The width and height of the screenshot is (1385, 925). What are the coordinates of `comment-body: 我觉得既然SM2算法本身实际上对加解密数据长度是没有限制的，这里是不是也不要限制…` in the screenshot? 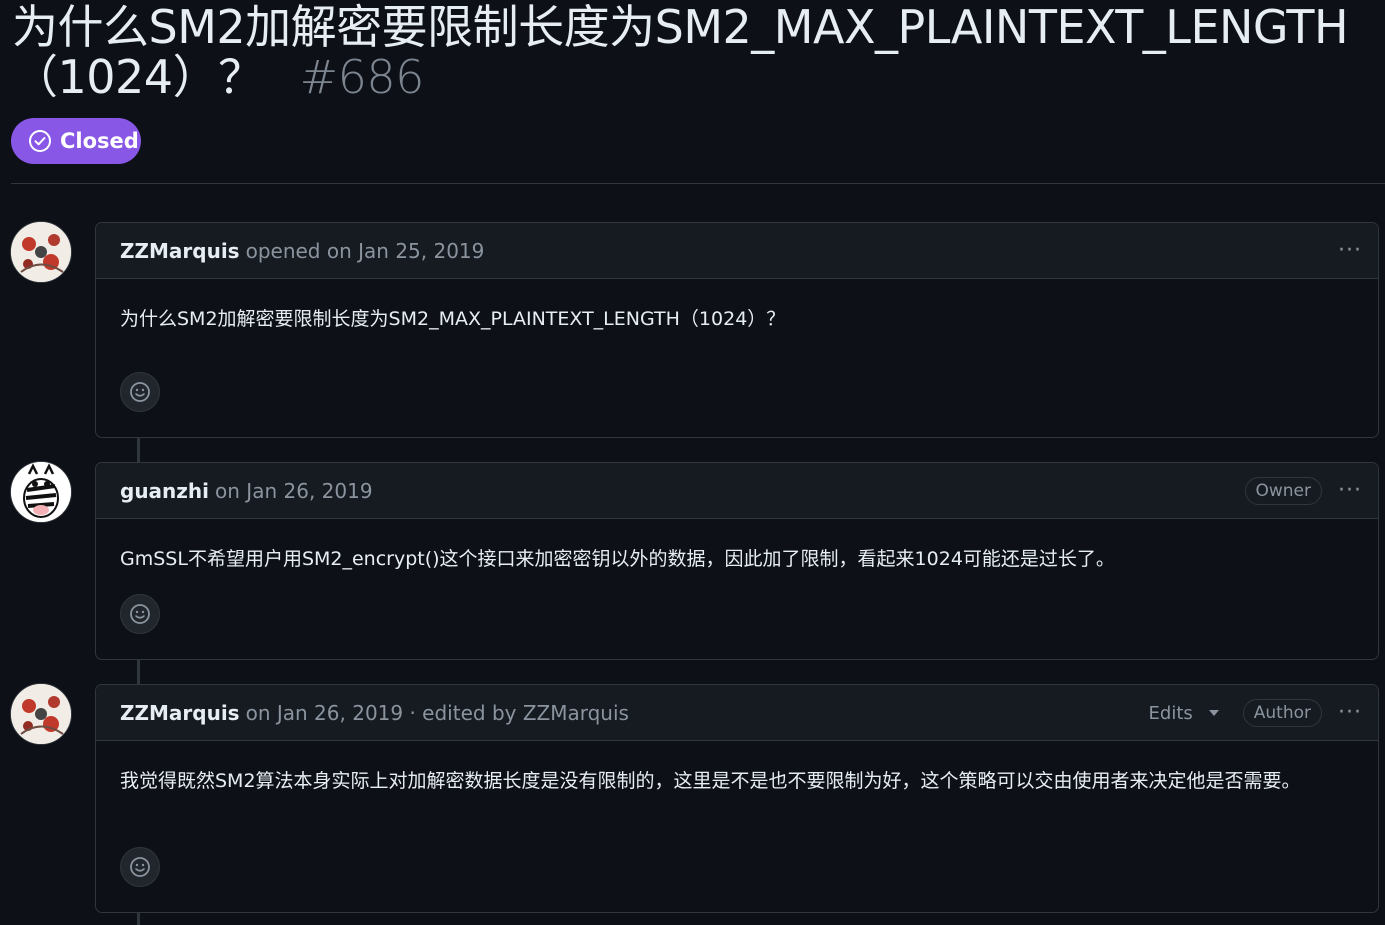 It's located at (710, 781).